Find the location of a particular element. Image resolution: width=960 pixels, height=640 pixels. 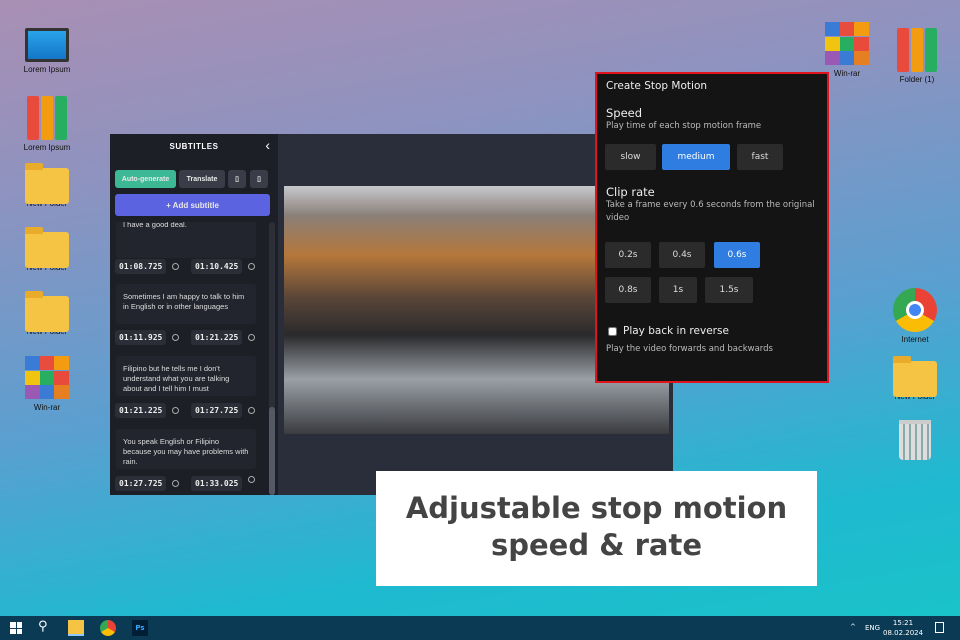

clip-rate-heading: Clip rate is located at coordinates (630, 192).